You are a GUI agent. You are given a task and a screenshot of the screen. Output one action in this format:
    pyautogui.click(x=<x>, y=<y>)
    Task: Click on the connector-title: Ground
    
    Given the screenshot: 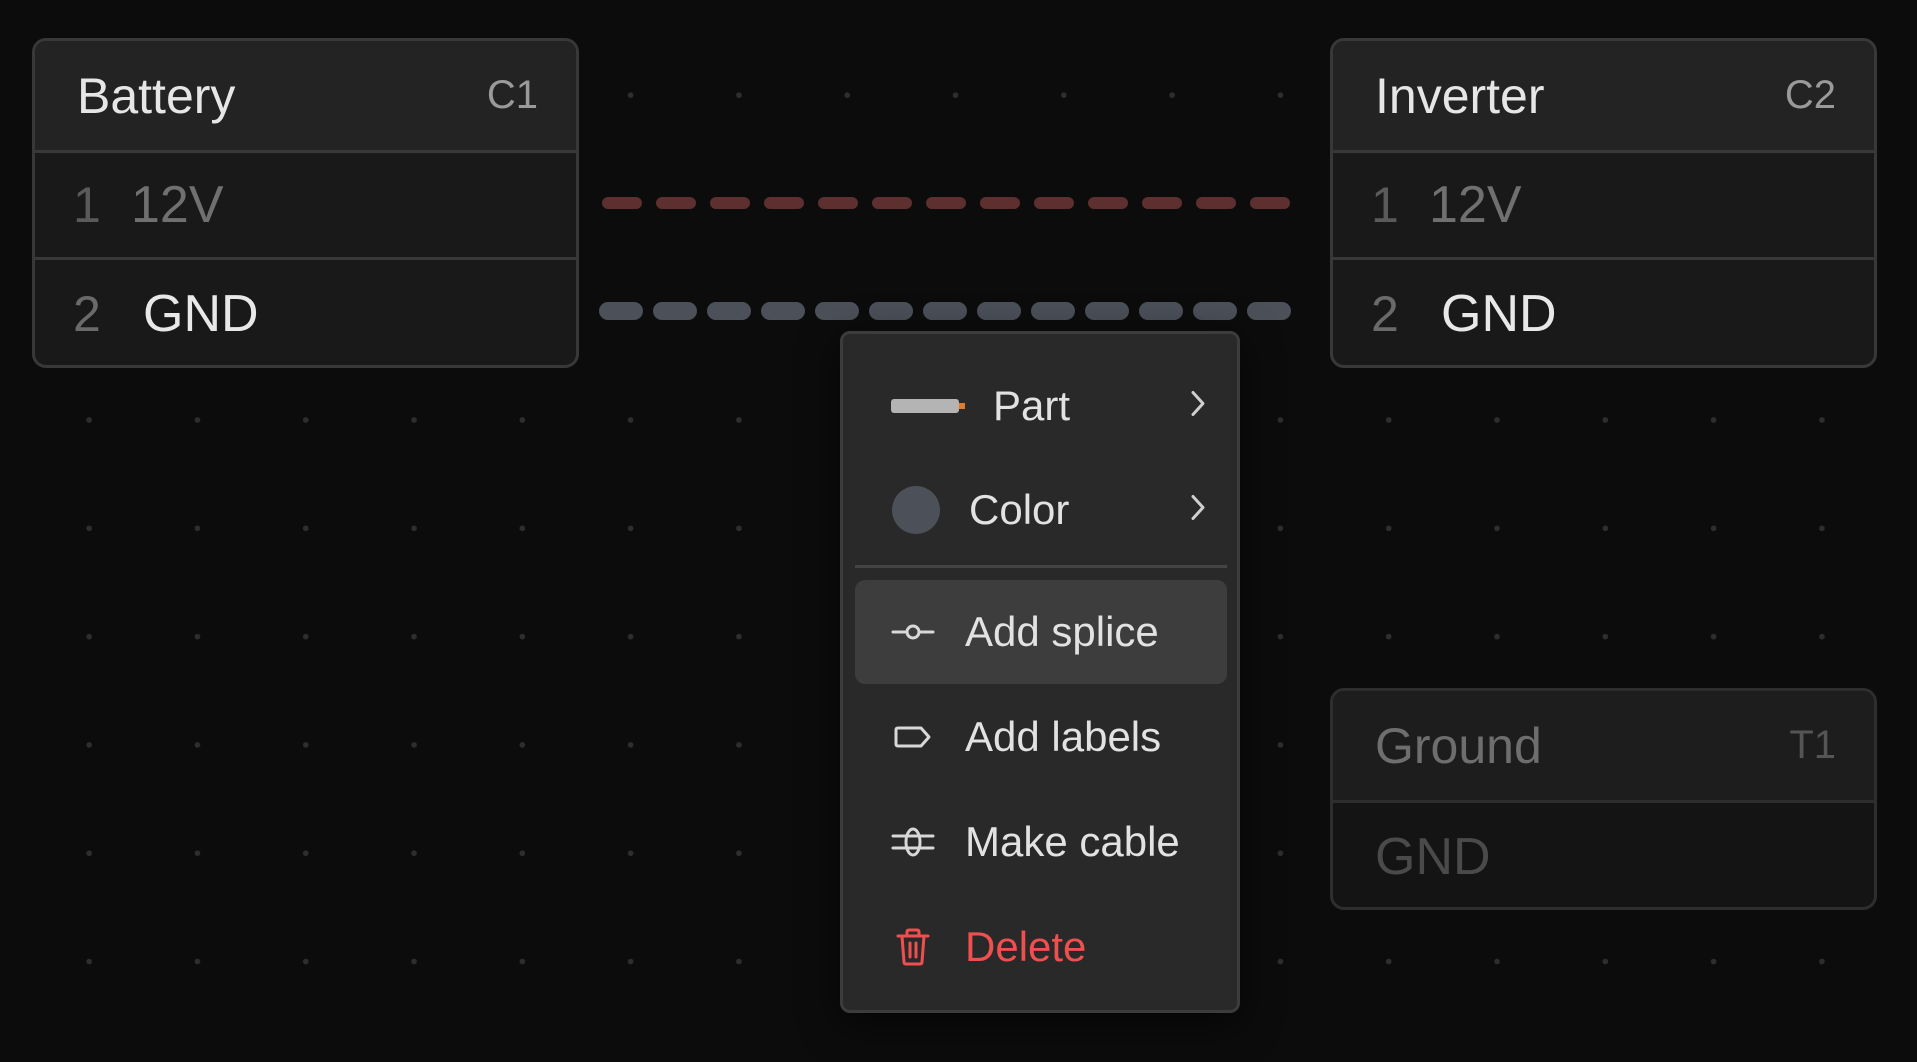 What is the action you would take?
    pyautogui.click(x=1458, y=745)
    